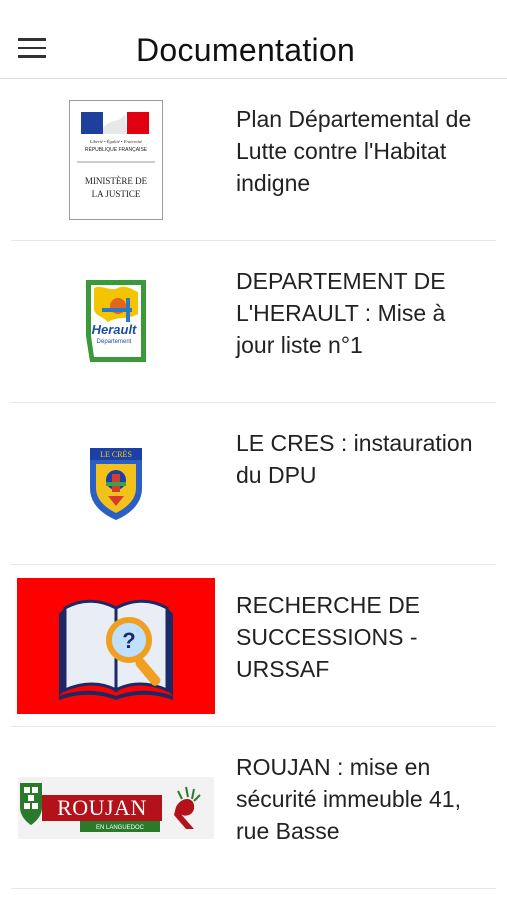 Image resolution: width=507 pixels, height=900 pixels. What do you see at coordinates (128, 640) in the screenshot?
I see `question-mark: ?` at bounding box center [128, 640].